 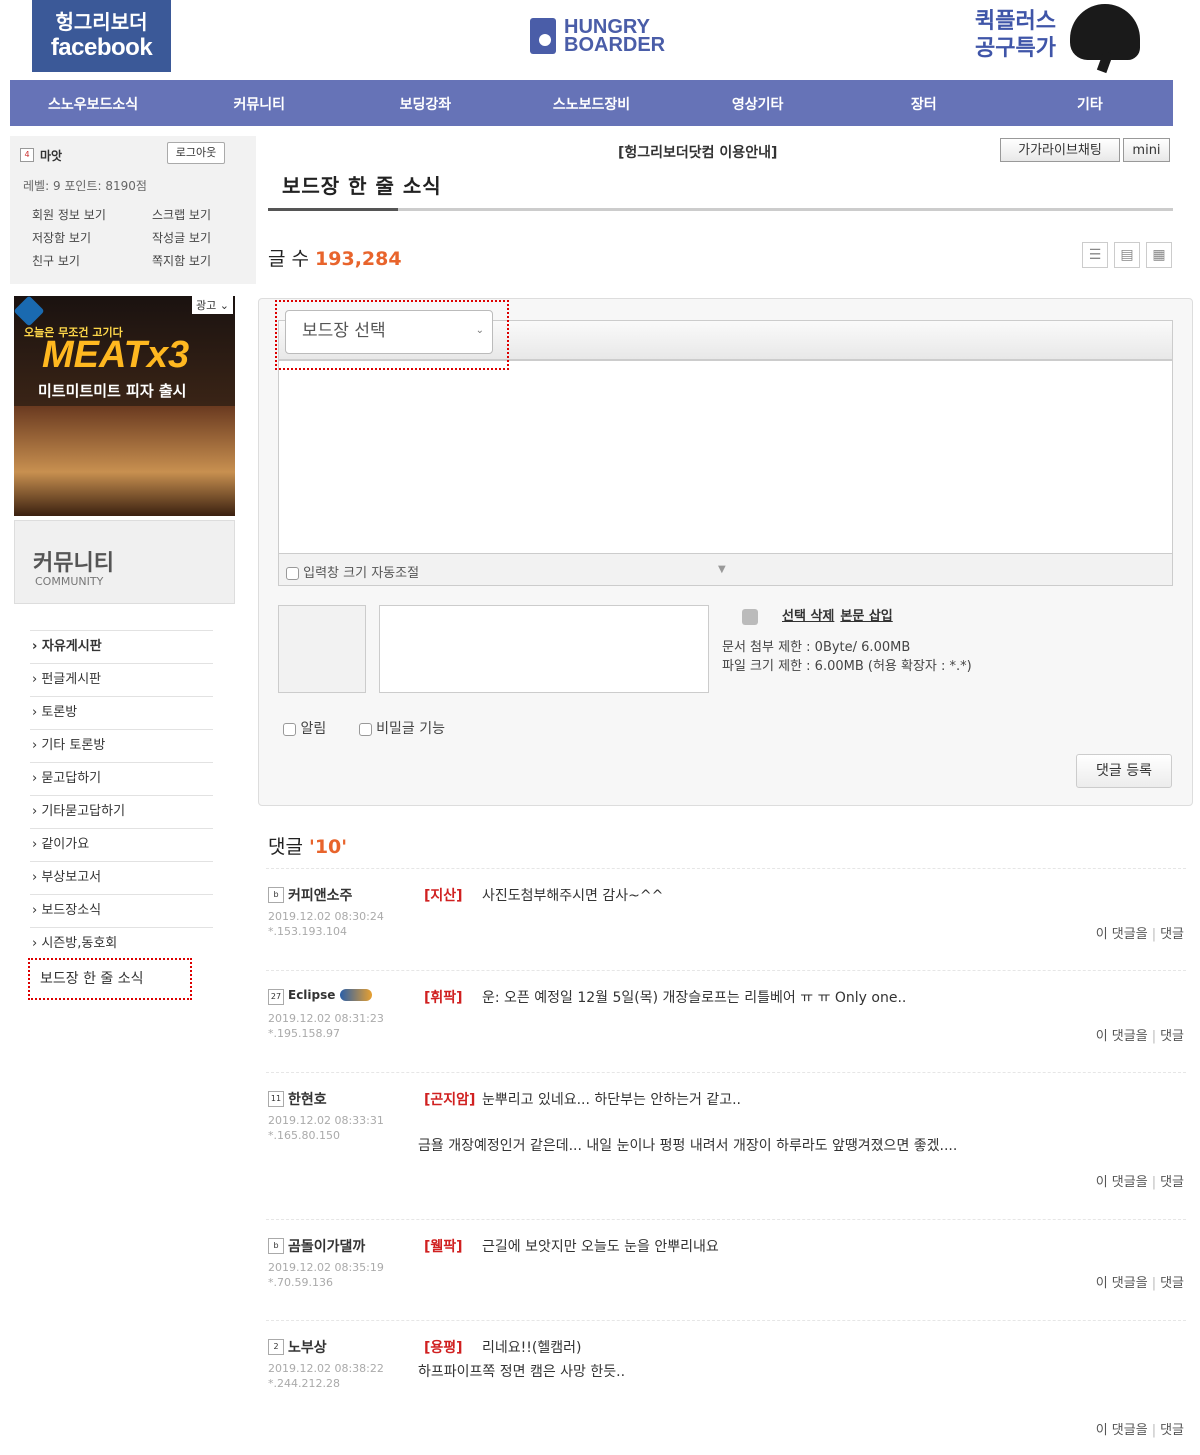 What do you see at coordinates (352, 571) in the screenshot?
I see `autosize-option: 입력창 크기 자동조절` at bounding box center [352, 571].